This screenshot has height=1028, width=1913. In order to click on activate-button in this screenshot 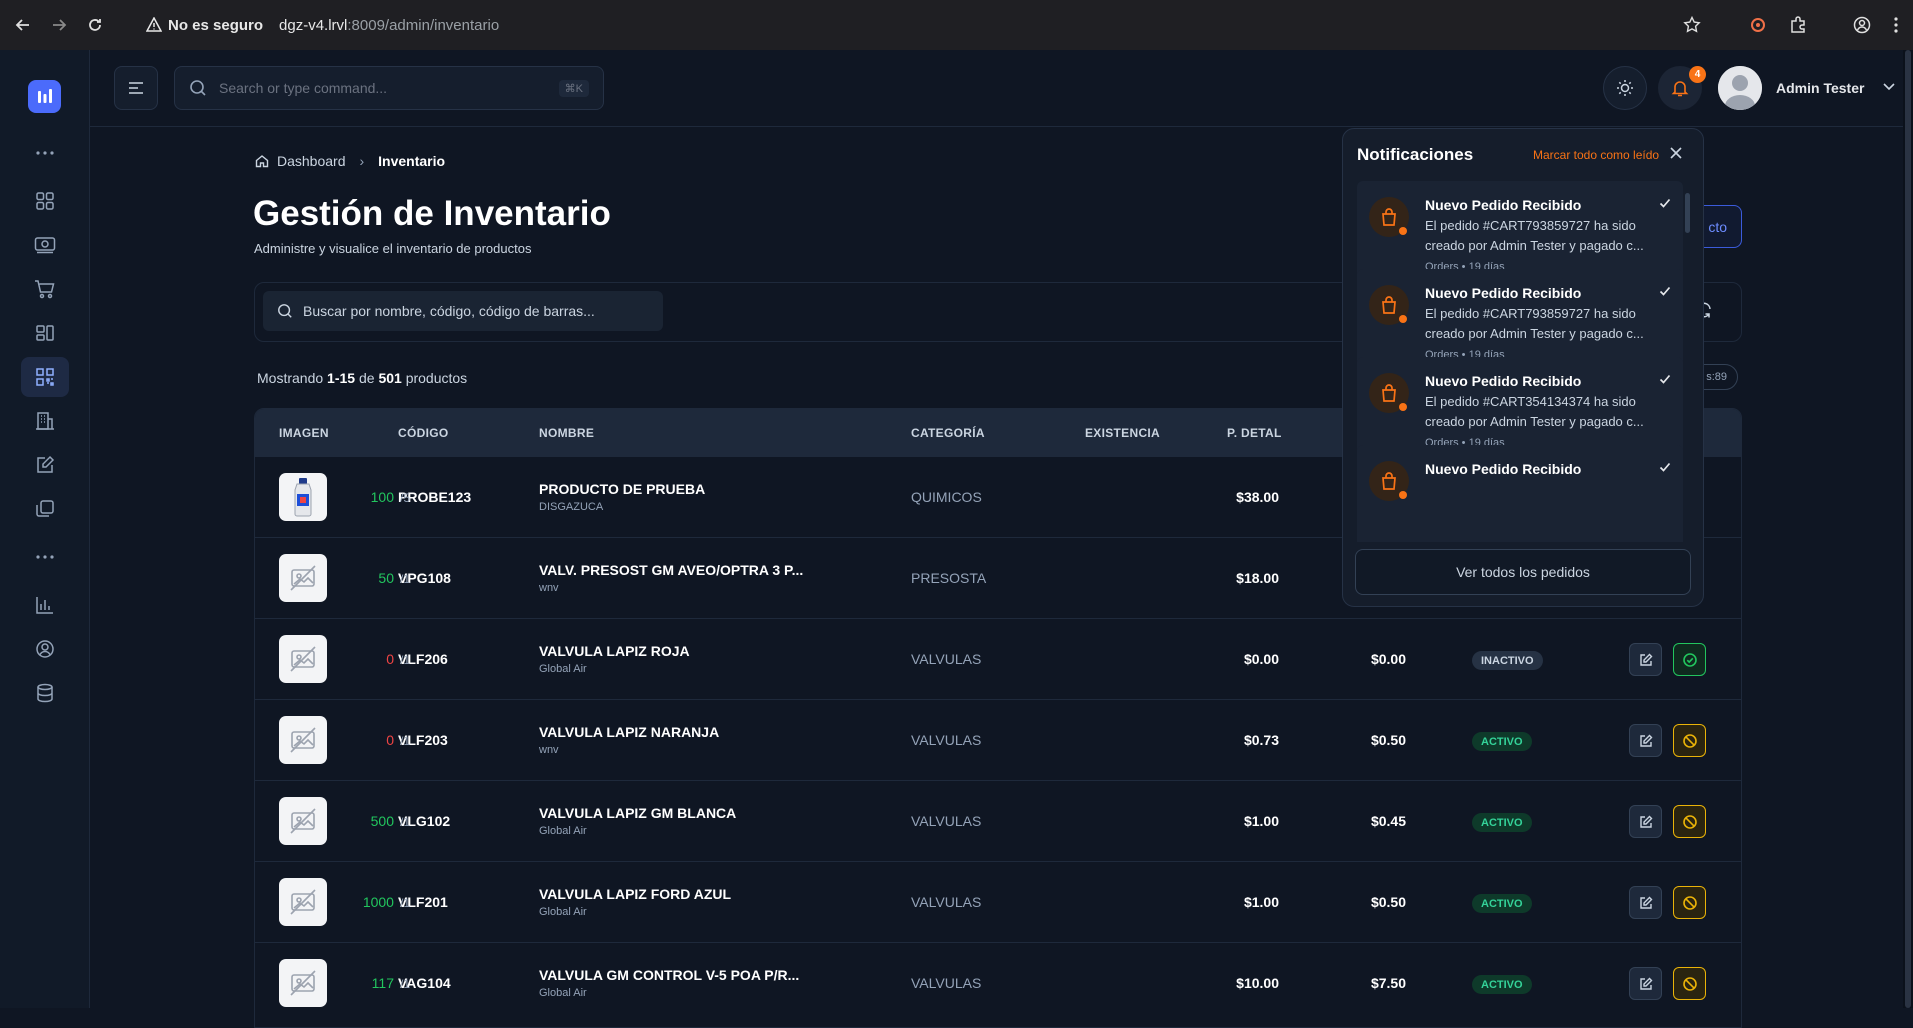, I will do `click(1689, 659)`.